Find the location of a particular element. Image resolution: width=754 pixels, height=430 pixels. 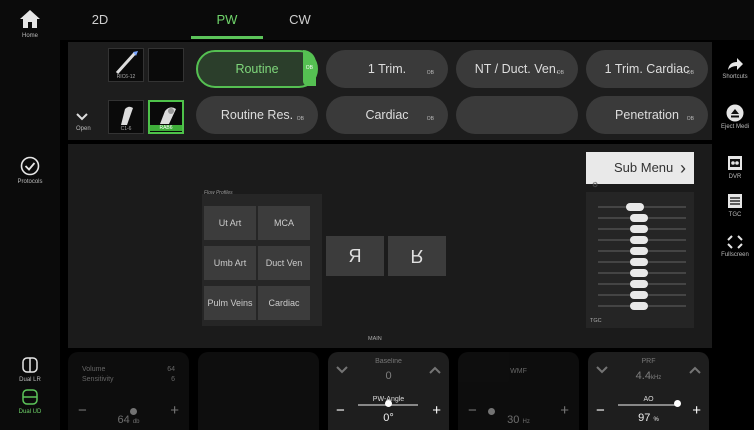

dual-lr-button: Dual LR is located at coordinates (30, 369).